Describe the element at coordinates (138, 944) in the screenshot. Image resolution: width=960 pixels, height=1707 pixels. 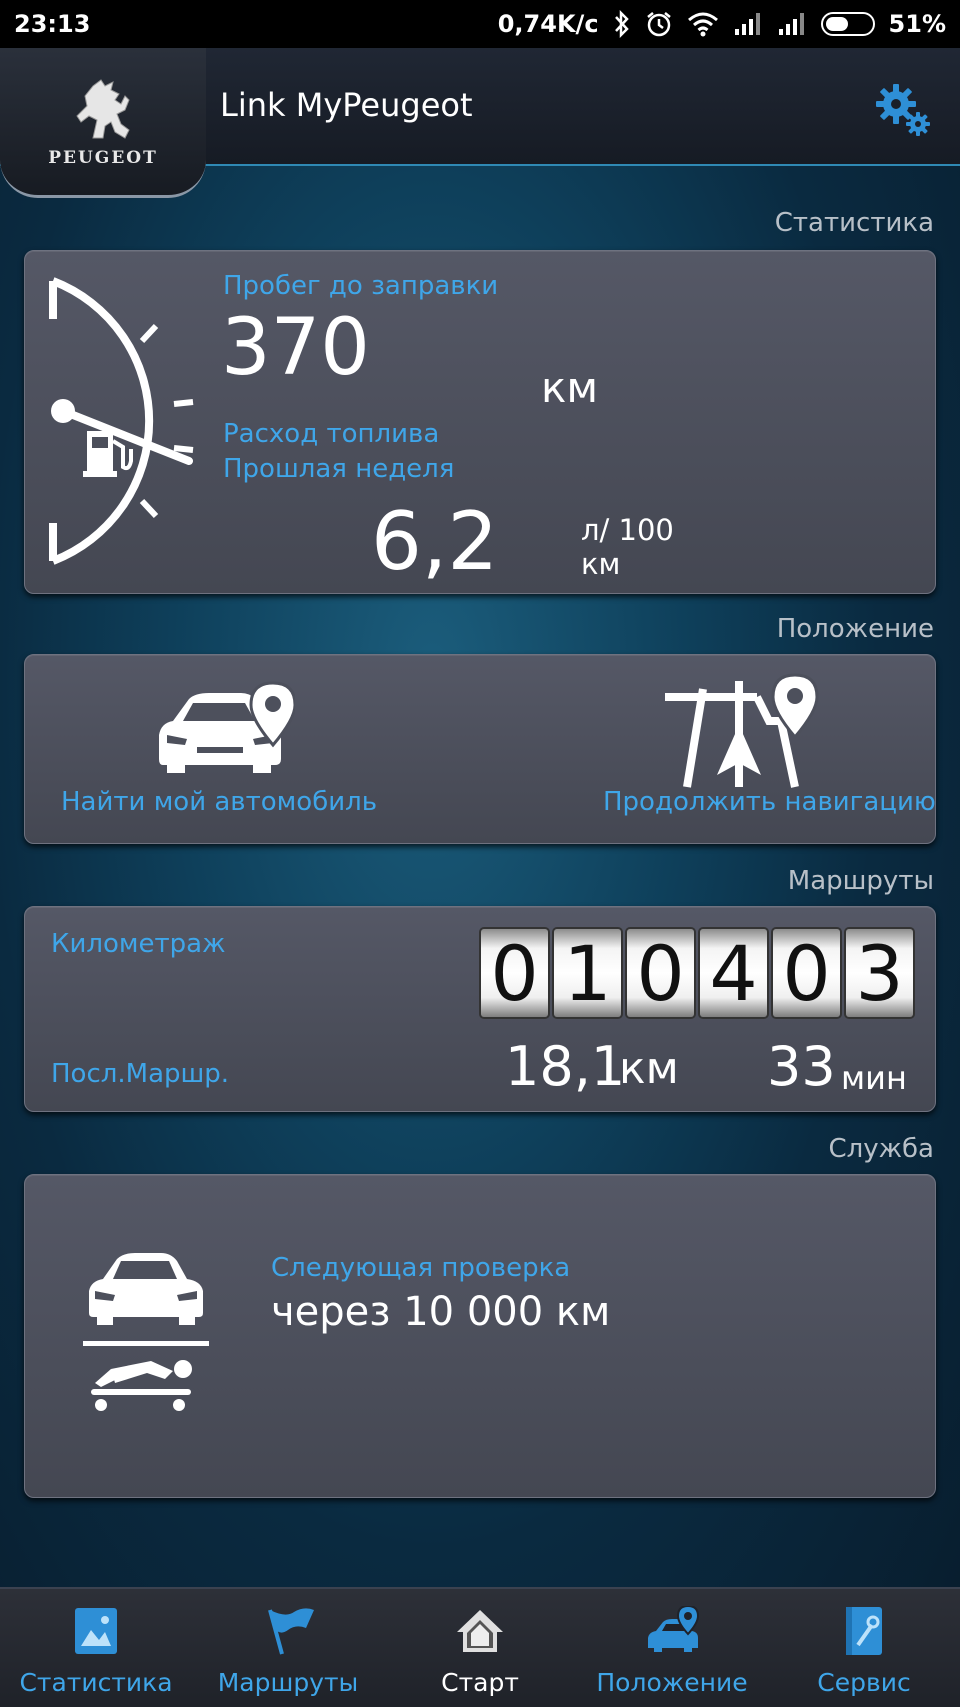
I see `odometer-label: Километраж` at that location.